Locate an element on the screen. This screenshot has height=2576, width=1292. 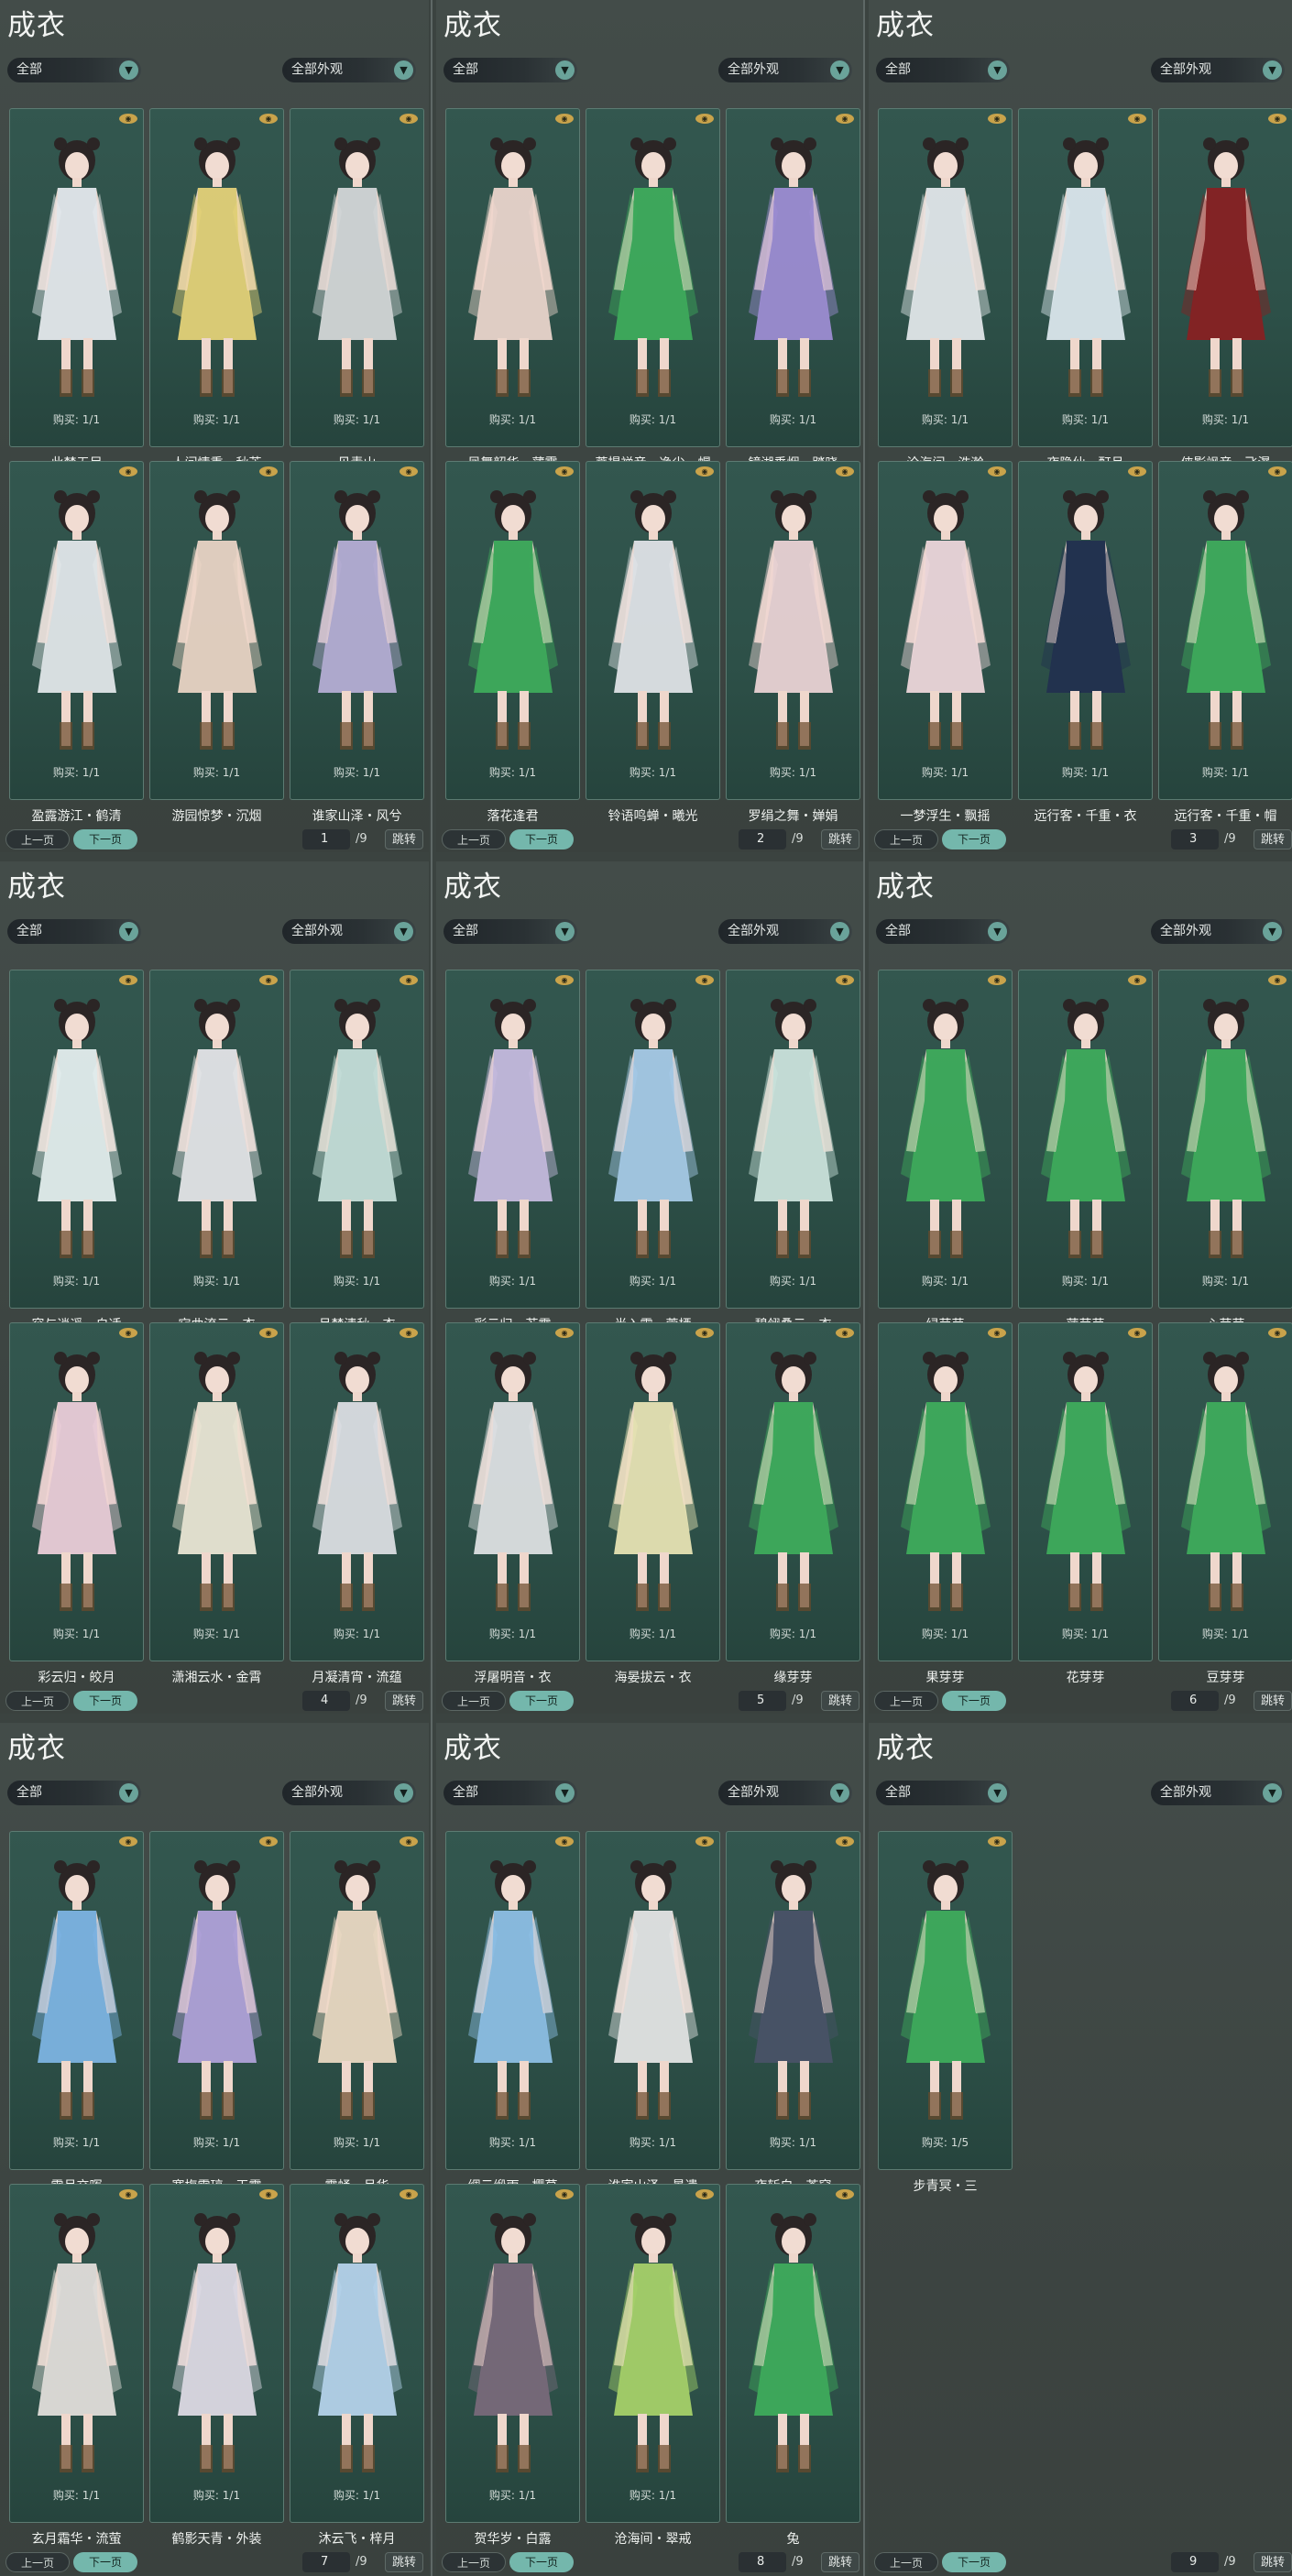
page-number-input: 6 is located at coordinates (1195, 1701).